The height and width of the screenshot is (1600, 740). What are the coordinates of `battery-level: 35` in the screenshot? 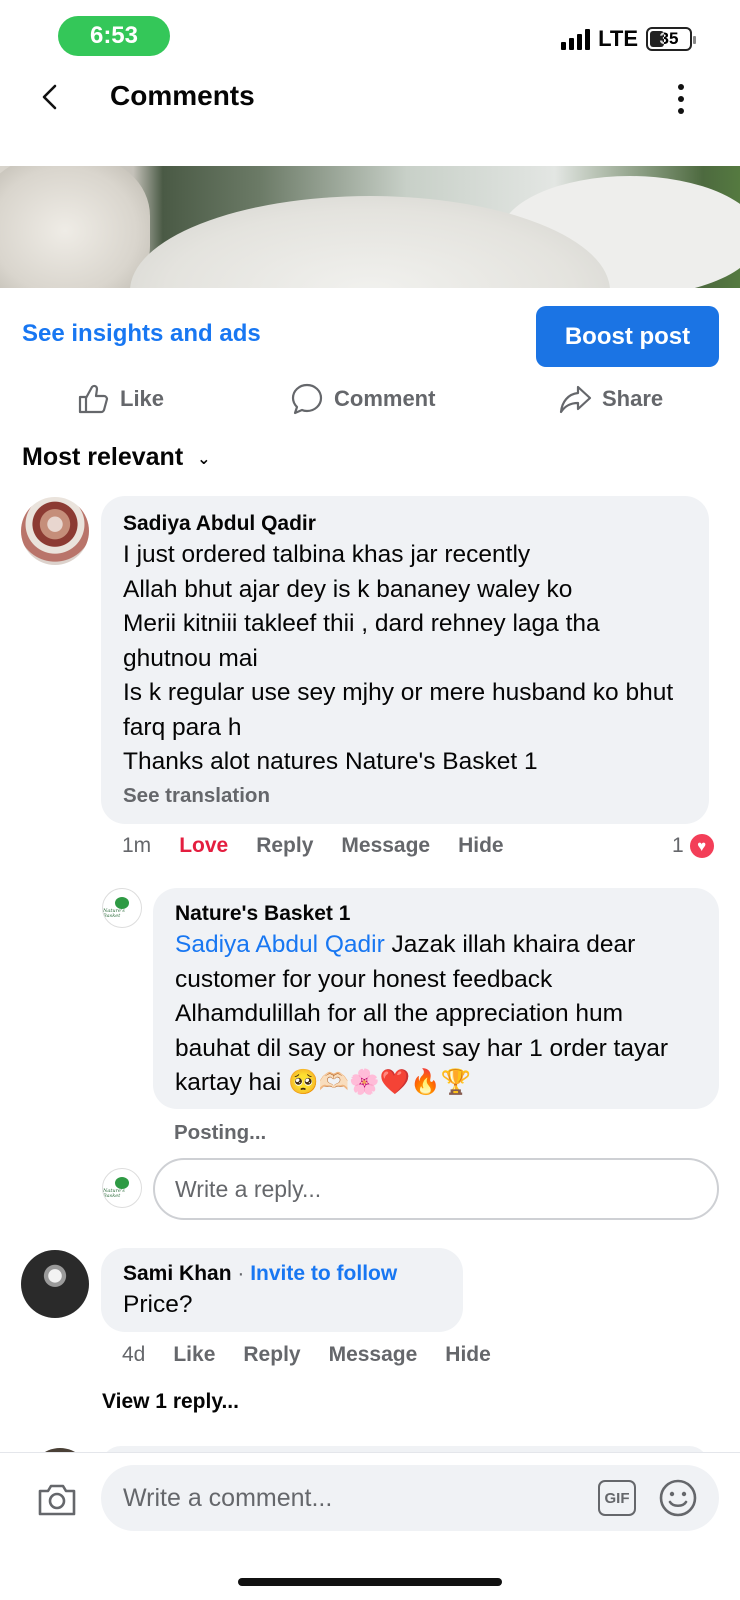 It's located at (669, 38).